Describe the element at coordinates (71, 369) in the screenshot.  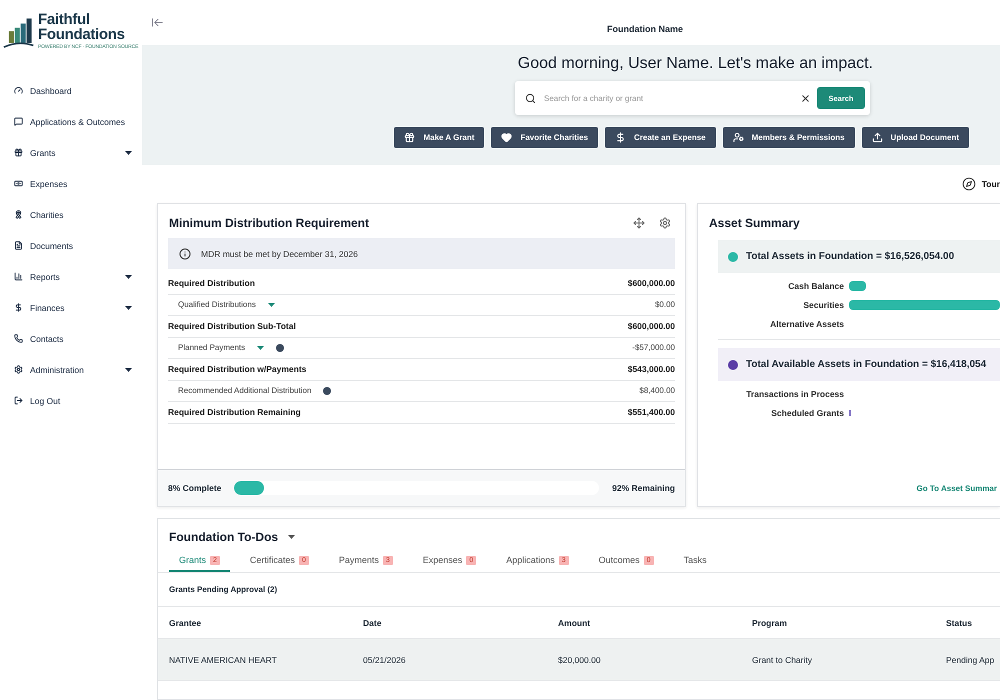
I see `sidebar-item: Administration` at that location.